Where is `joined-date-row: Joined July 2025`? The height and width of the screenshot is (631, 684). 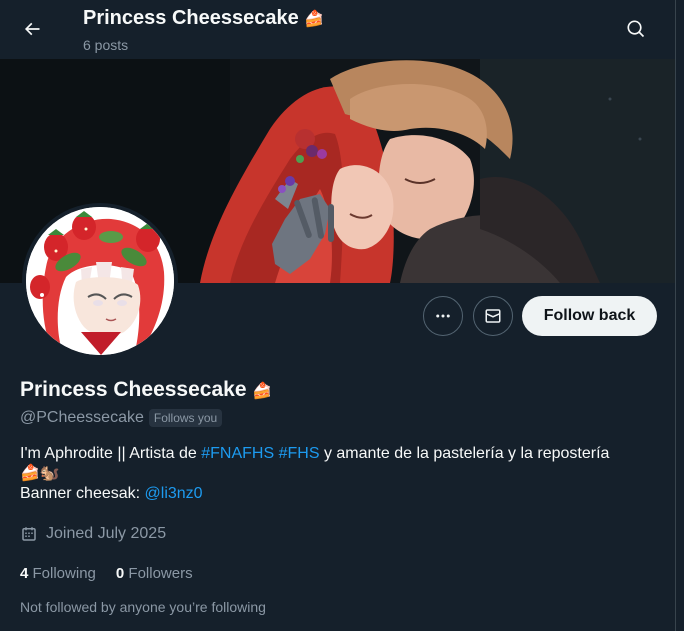
joined-date-row: Joined July 2025 is located at coordinates (93, 534).